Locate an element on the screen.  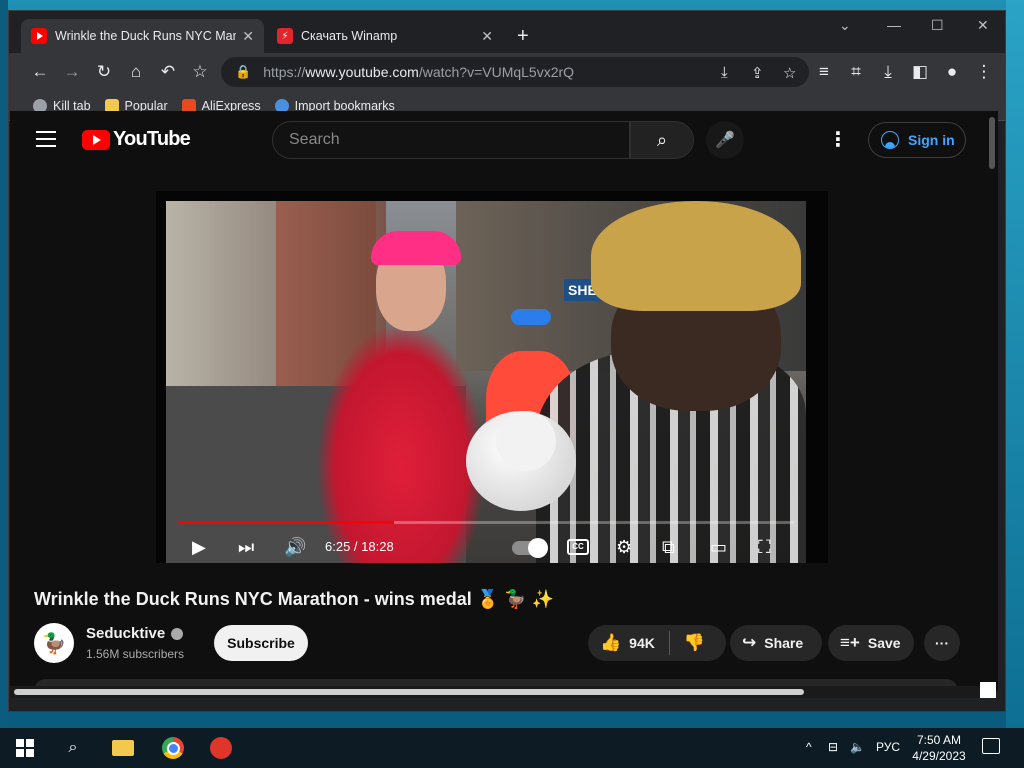
network-icon: ⊟ is located at coordinates (833, 747).